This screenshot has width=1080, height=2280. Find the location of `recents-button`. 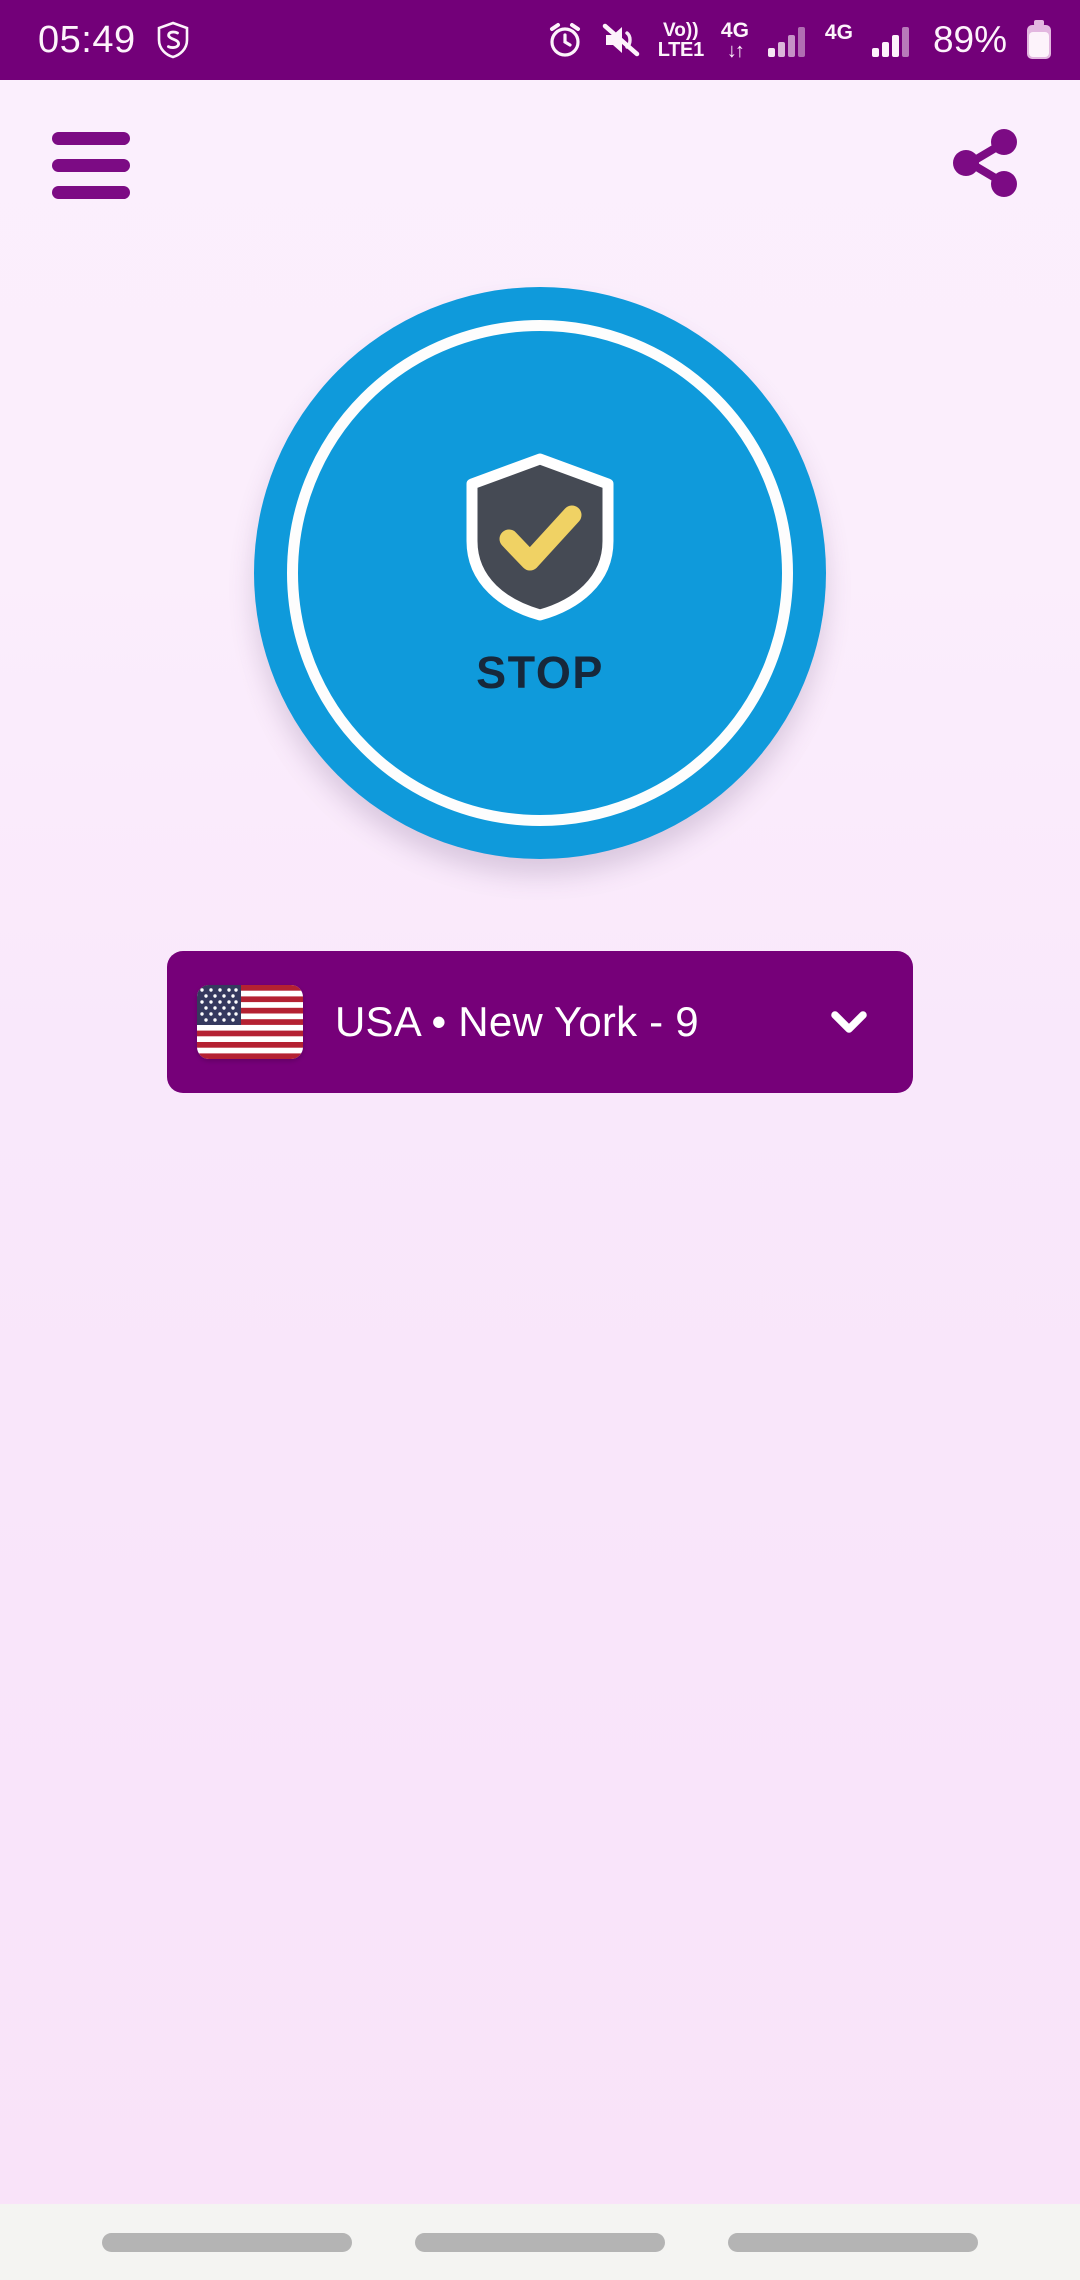

recents-button is located at coordinates (226, 2242).